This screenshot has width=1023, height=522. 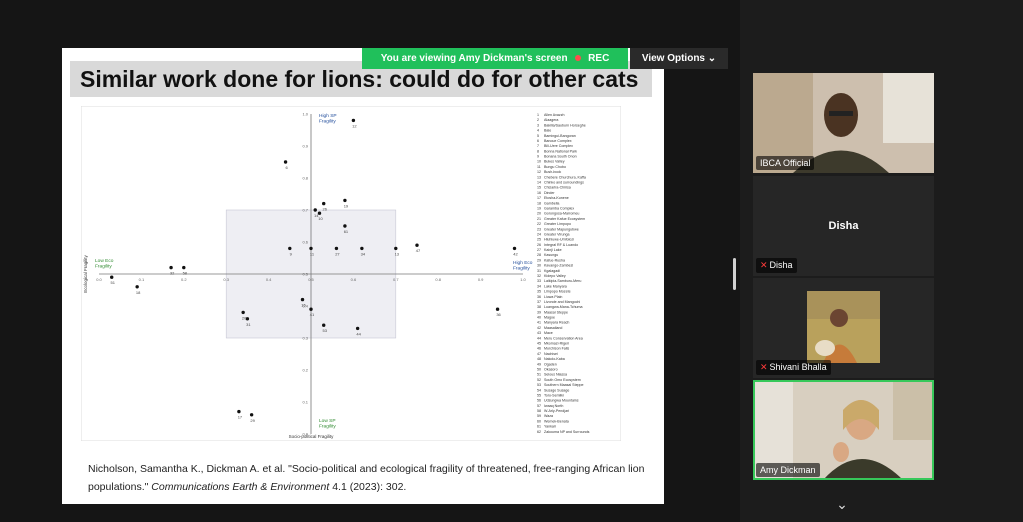 I want to click on legend-number: 11, so click(x=539, y=167).